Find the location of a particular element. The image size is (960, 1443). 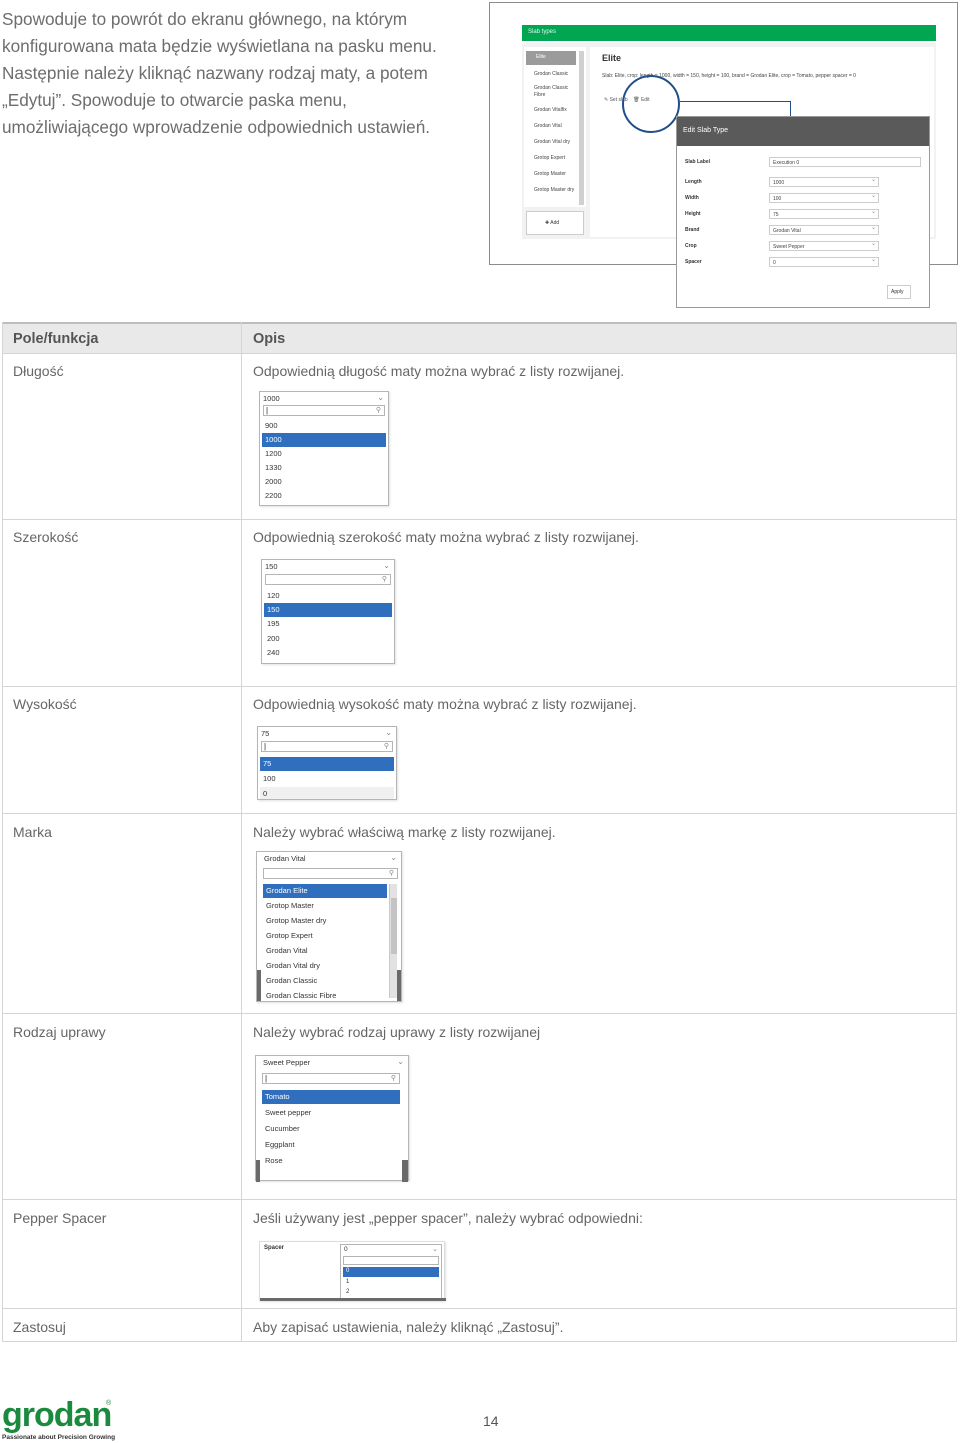

width-dropdown: 150 ⌄ ⚲ 120 150 195 200 240 is located at coordinates (328, 611).